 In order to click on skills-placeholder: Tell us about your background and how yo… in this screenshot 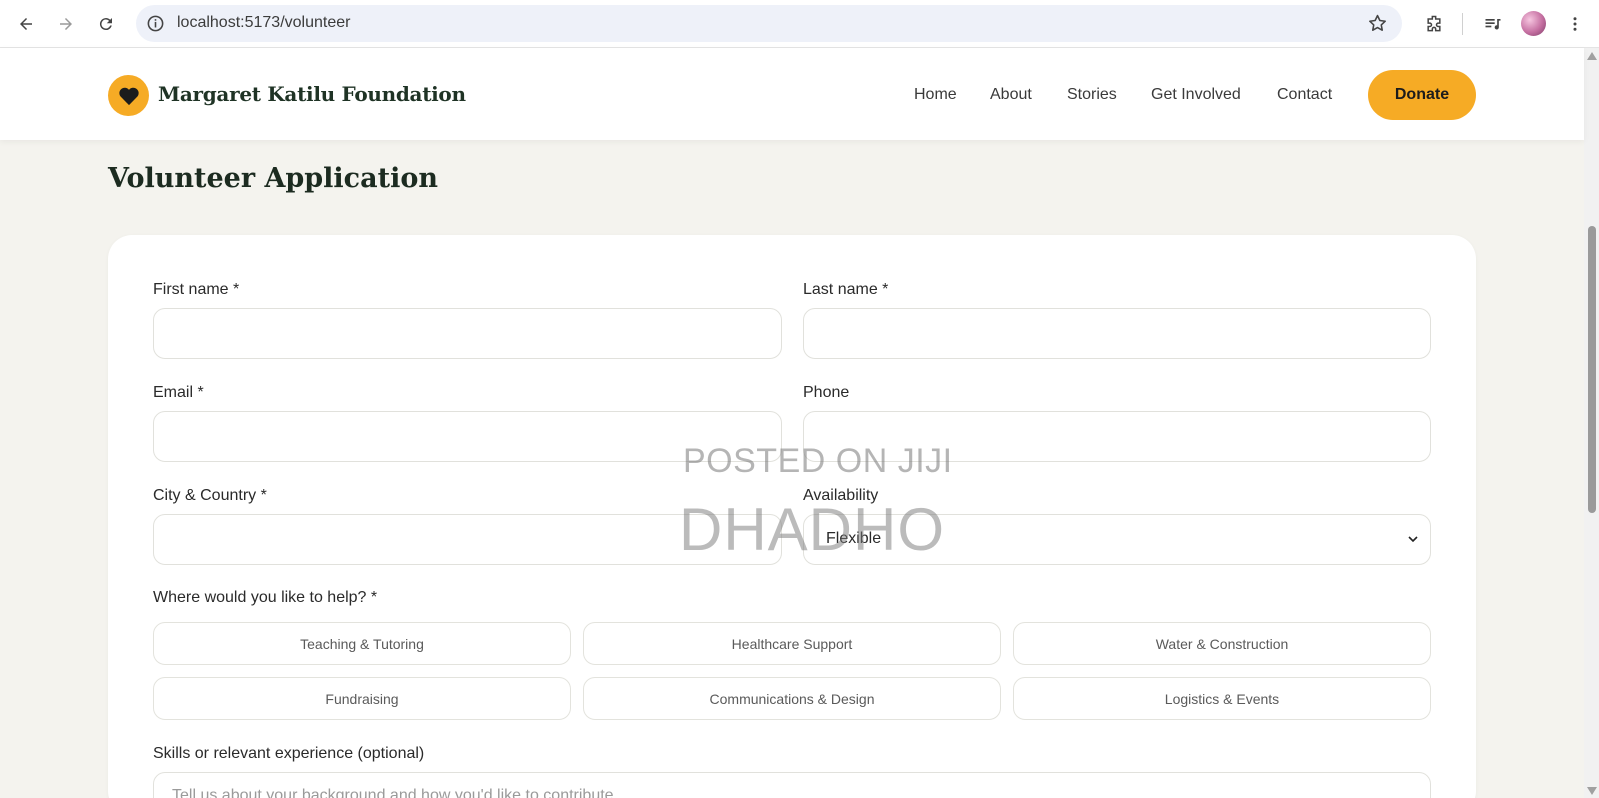, I will do `click(399, 792)`.